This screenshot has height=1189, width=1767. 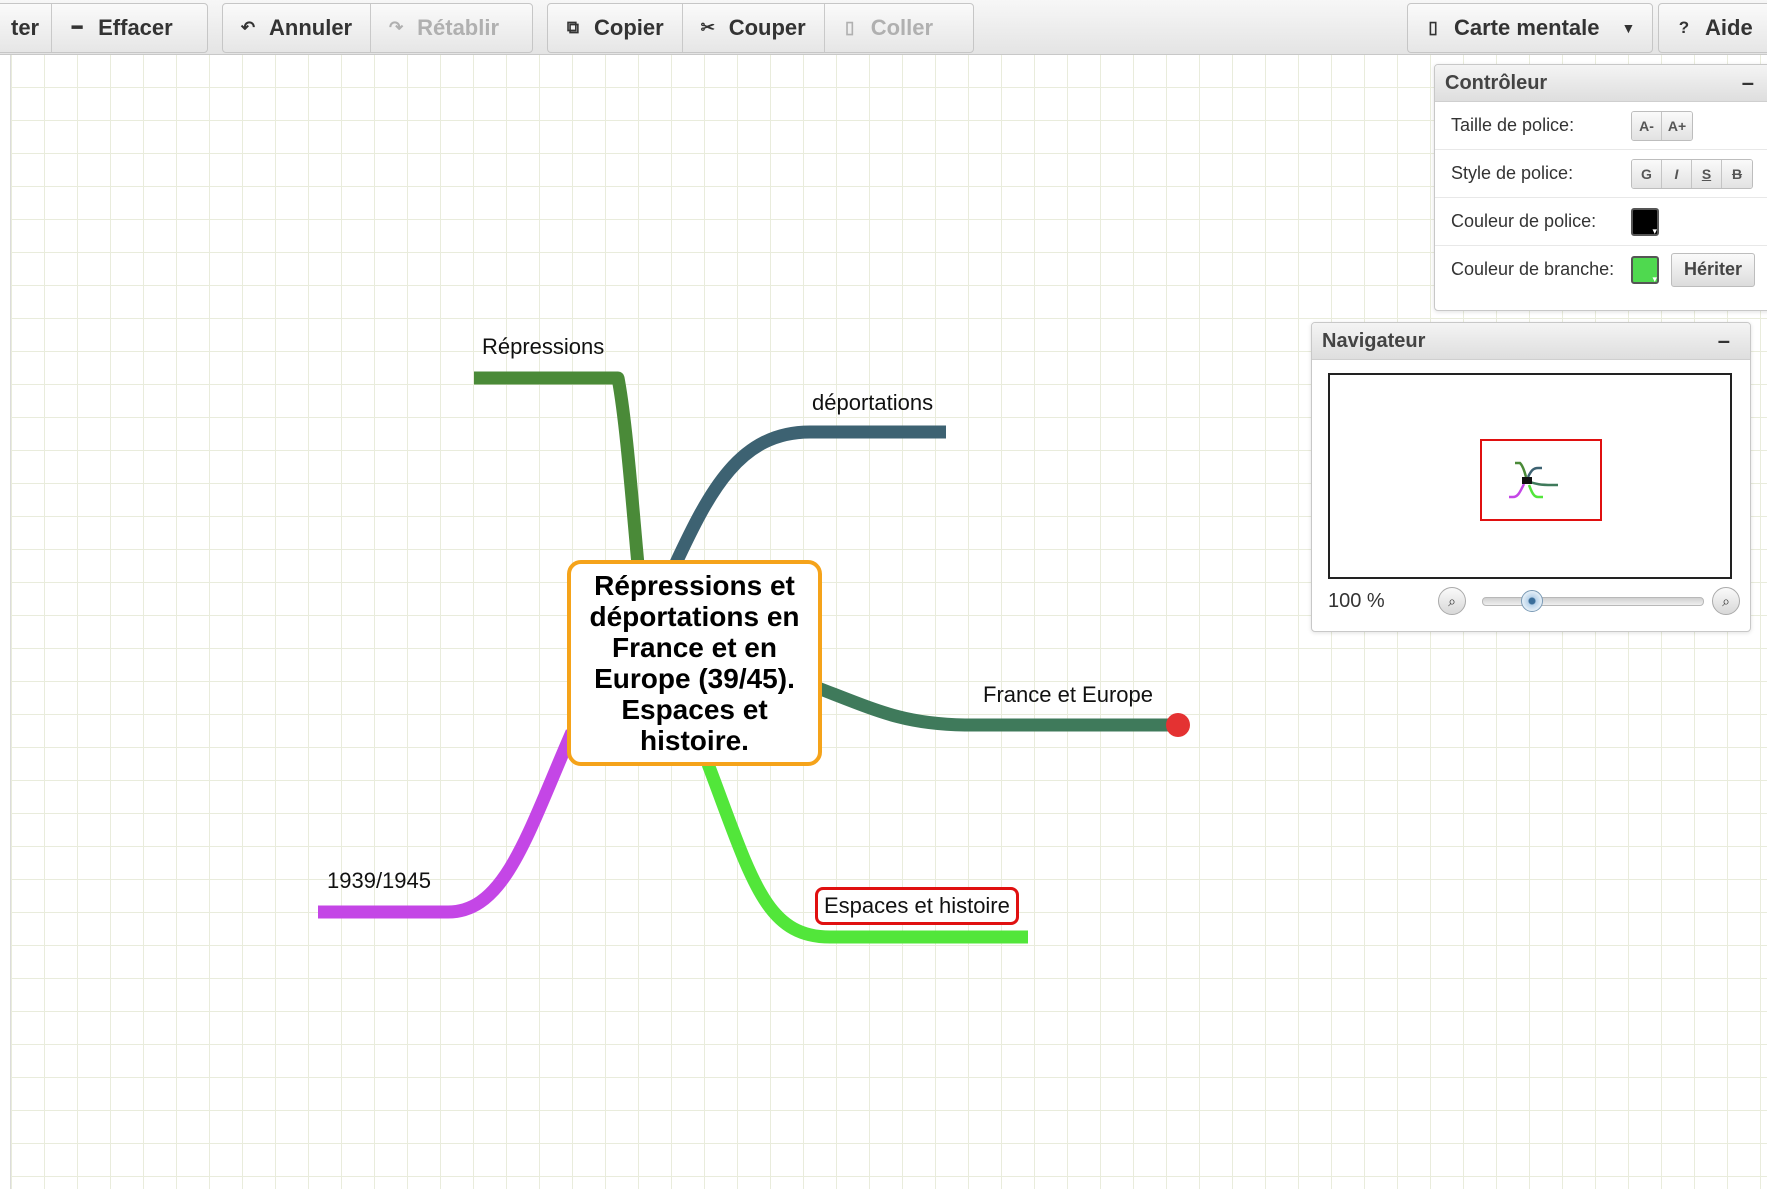 I want to click on partial-button: ter, so click(x=26, y=28).